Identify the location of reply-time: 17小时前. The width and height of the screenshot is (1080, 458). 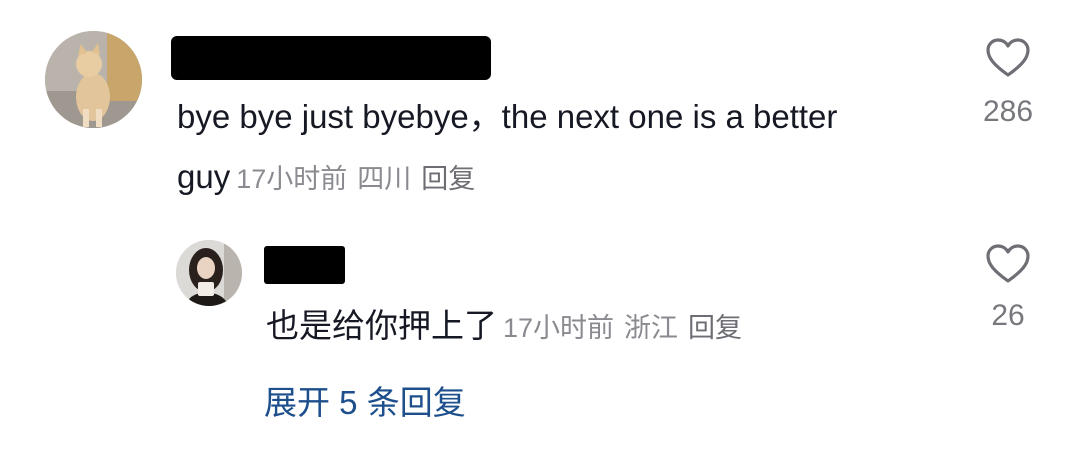
(559, 328).